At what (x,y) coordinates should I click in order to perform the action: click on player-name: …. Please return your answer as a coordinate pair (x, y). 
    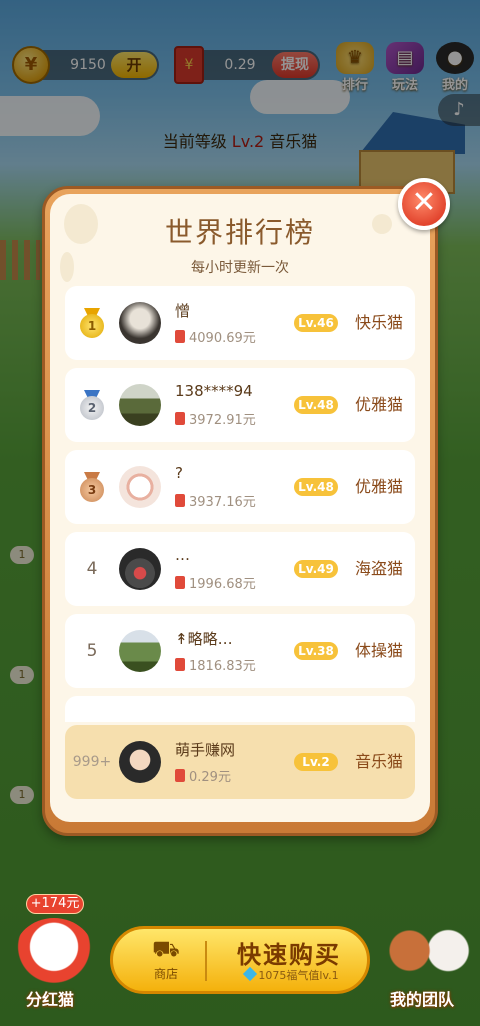
    Looking at the image, I should click on (182, 555).